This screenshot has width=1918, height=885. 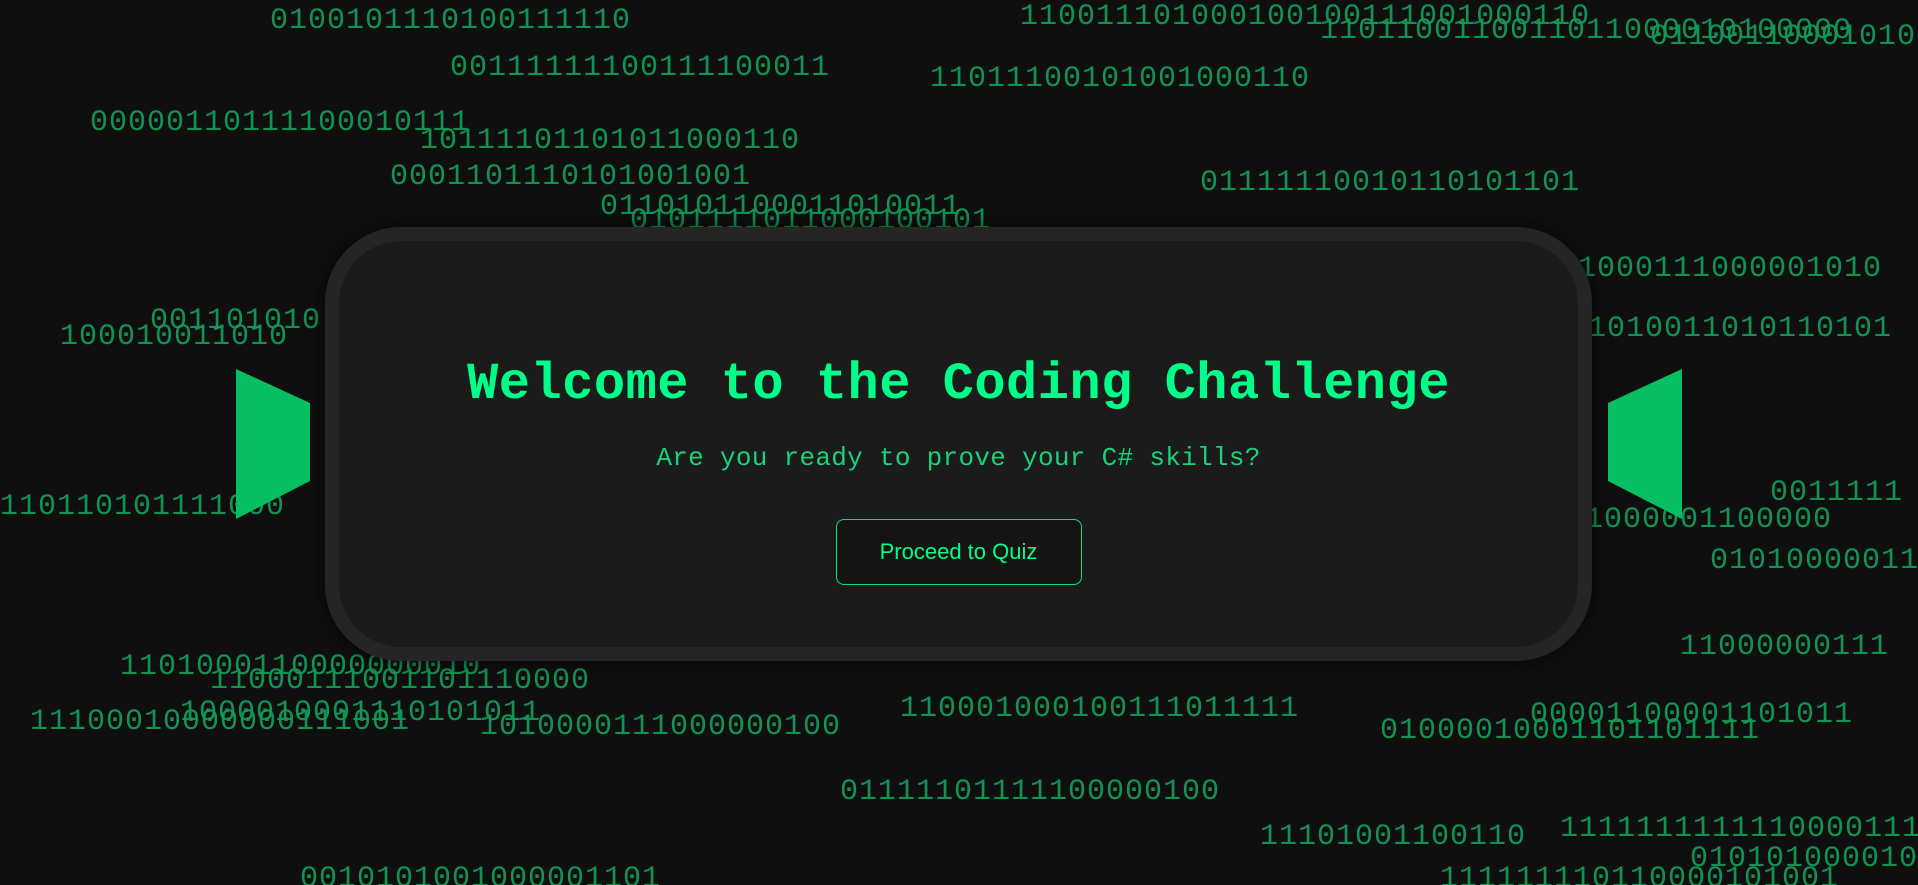 I want to click on binary-line: 11000111001101110000, so click(x=400, y=681).